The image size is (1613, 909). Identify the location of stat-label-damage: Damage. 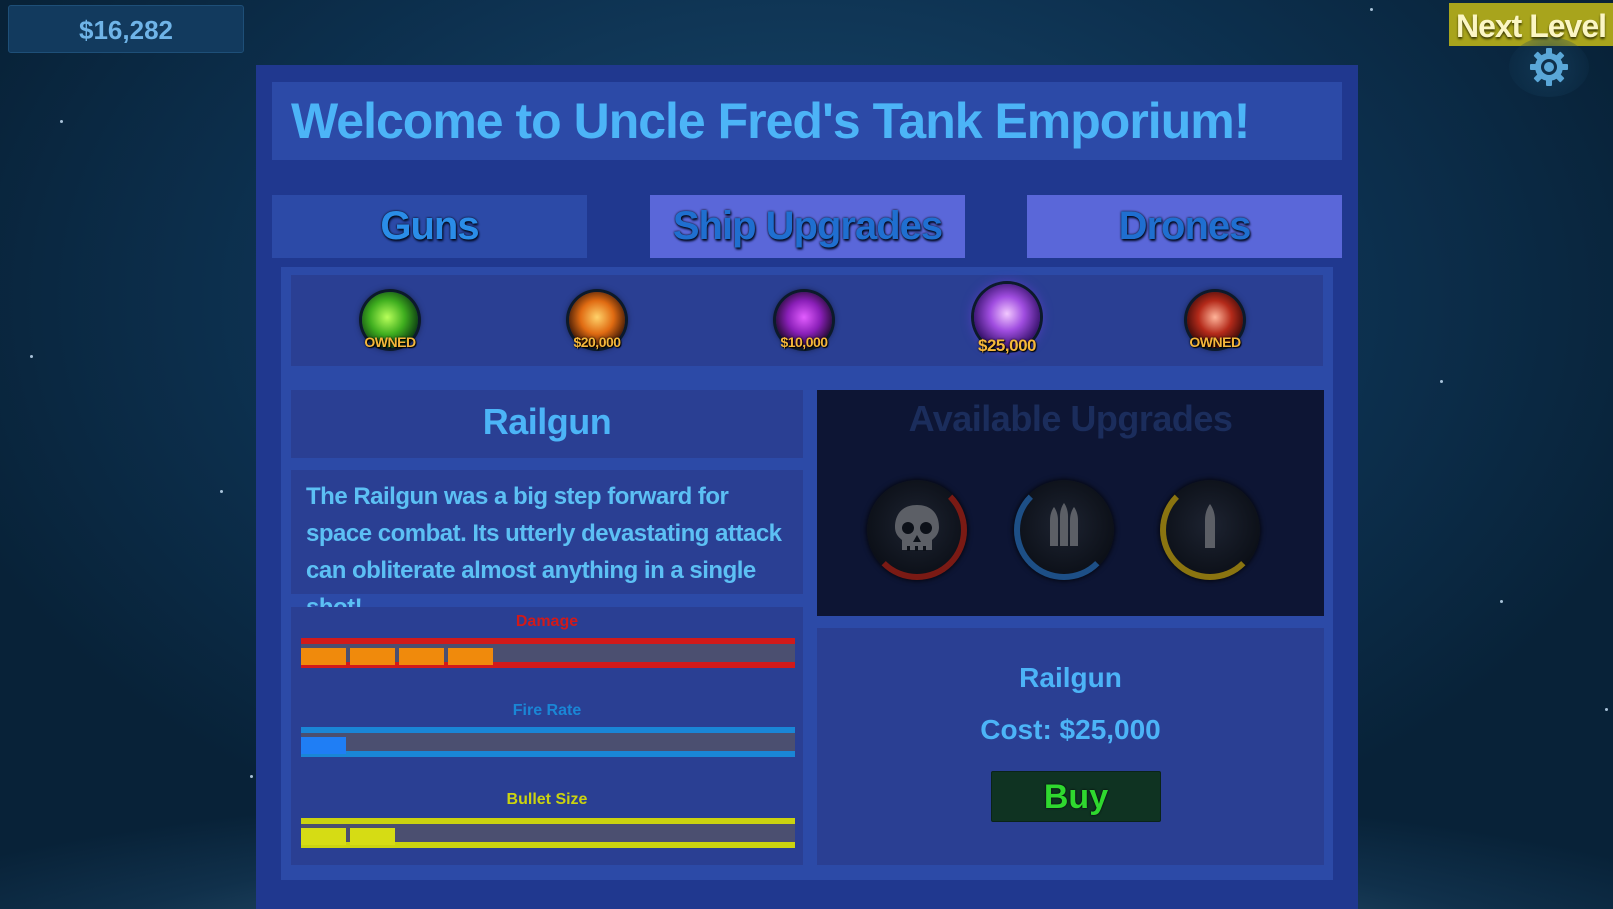
(547, 621).